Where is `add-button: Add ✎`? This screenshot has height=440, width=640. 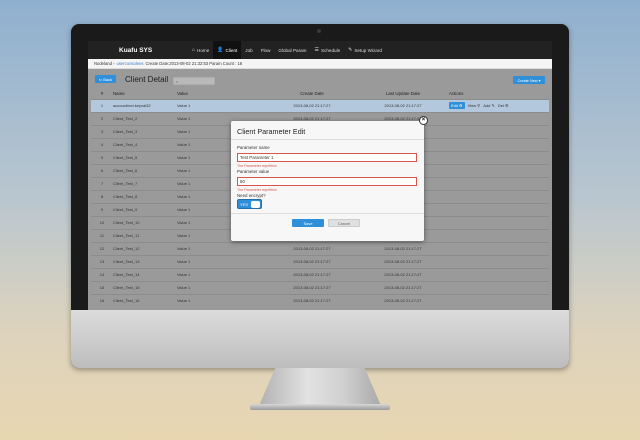 add-button: Add ✎ is located at coordinates (489, 105).